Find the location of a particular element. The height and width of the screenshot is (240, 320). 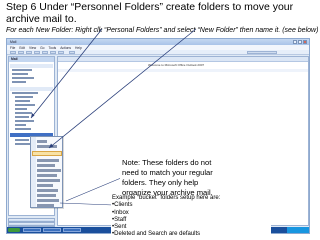

menu-actions: Actions is located at coordinates (65, 48).